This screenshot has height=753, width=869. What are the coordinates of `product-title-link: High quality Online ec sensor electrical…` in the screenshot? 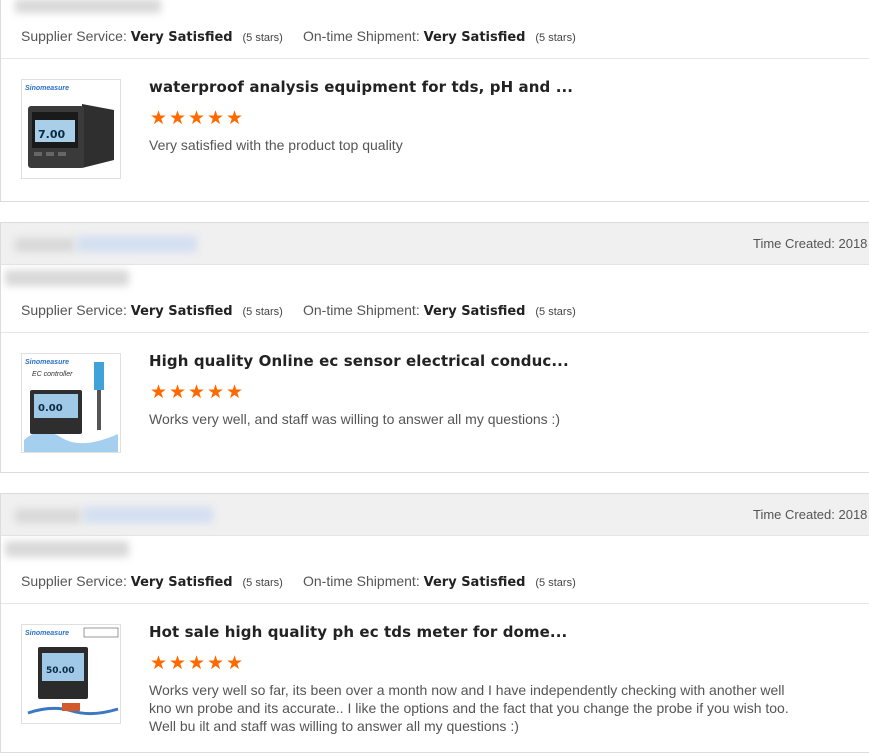 It's located at (359, 361).